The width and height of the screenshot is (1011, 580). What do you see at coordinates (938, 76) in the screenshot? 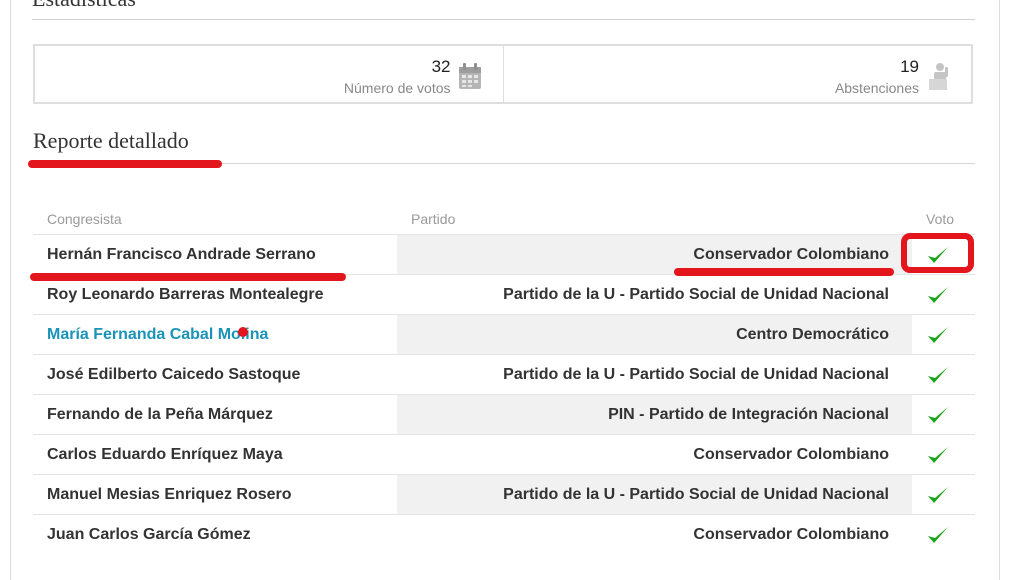
I see `person-icon` at bounding box center [938, 76].